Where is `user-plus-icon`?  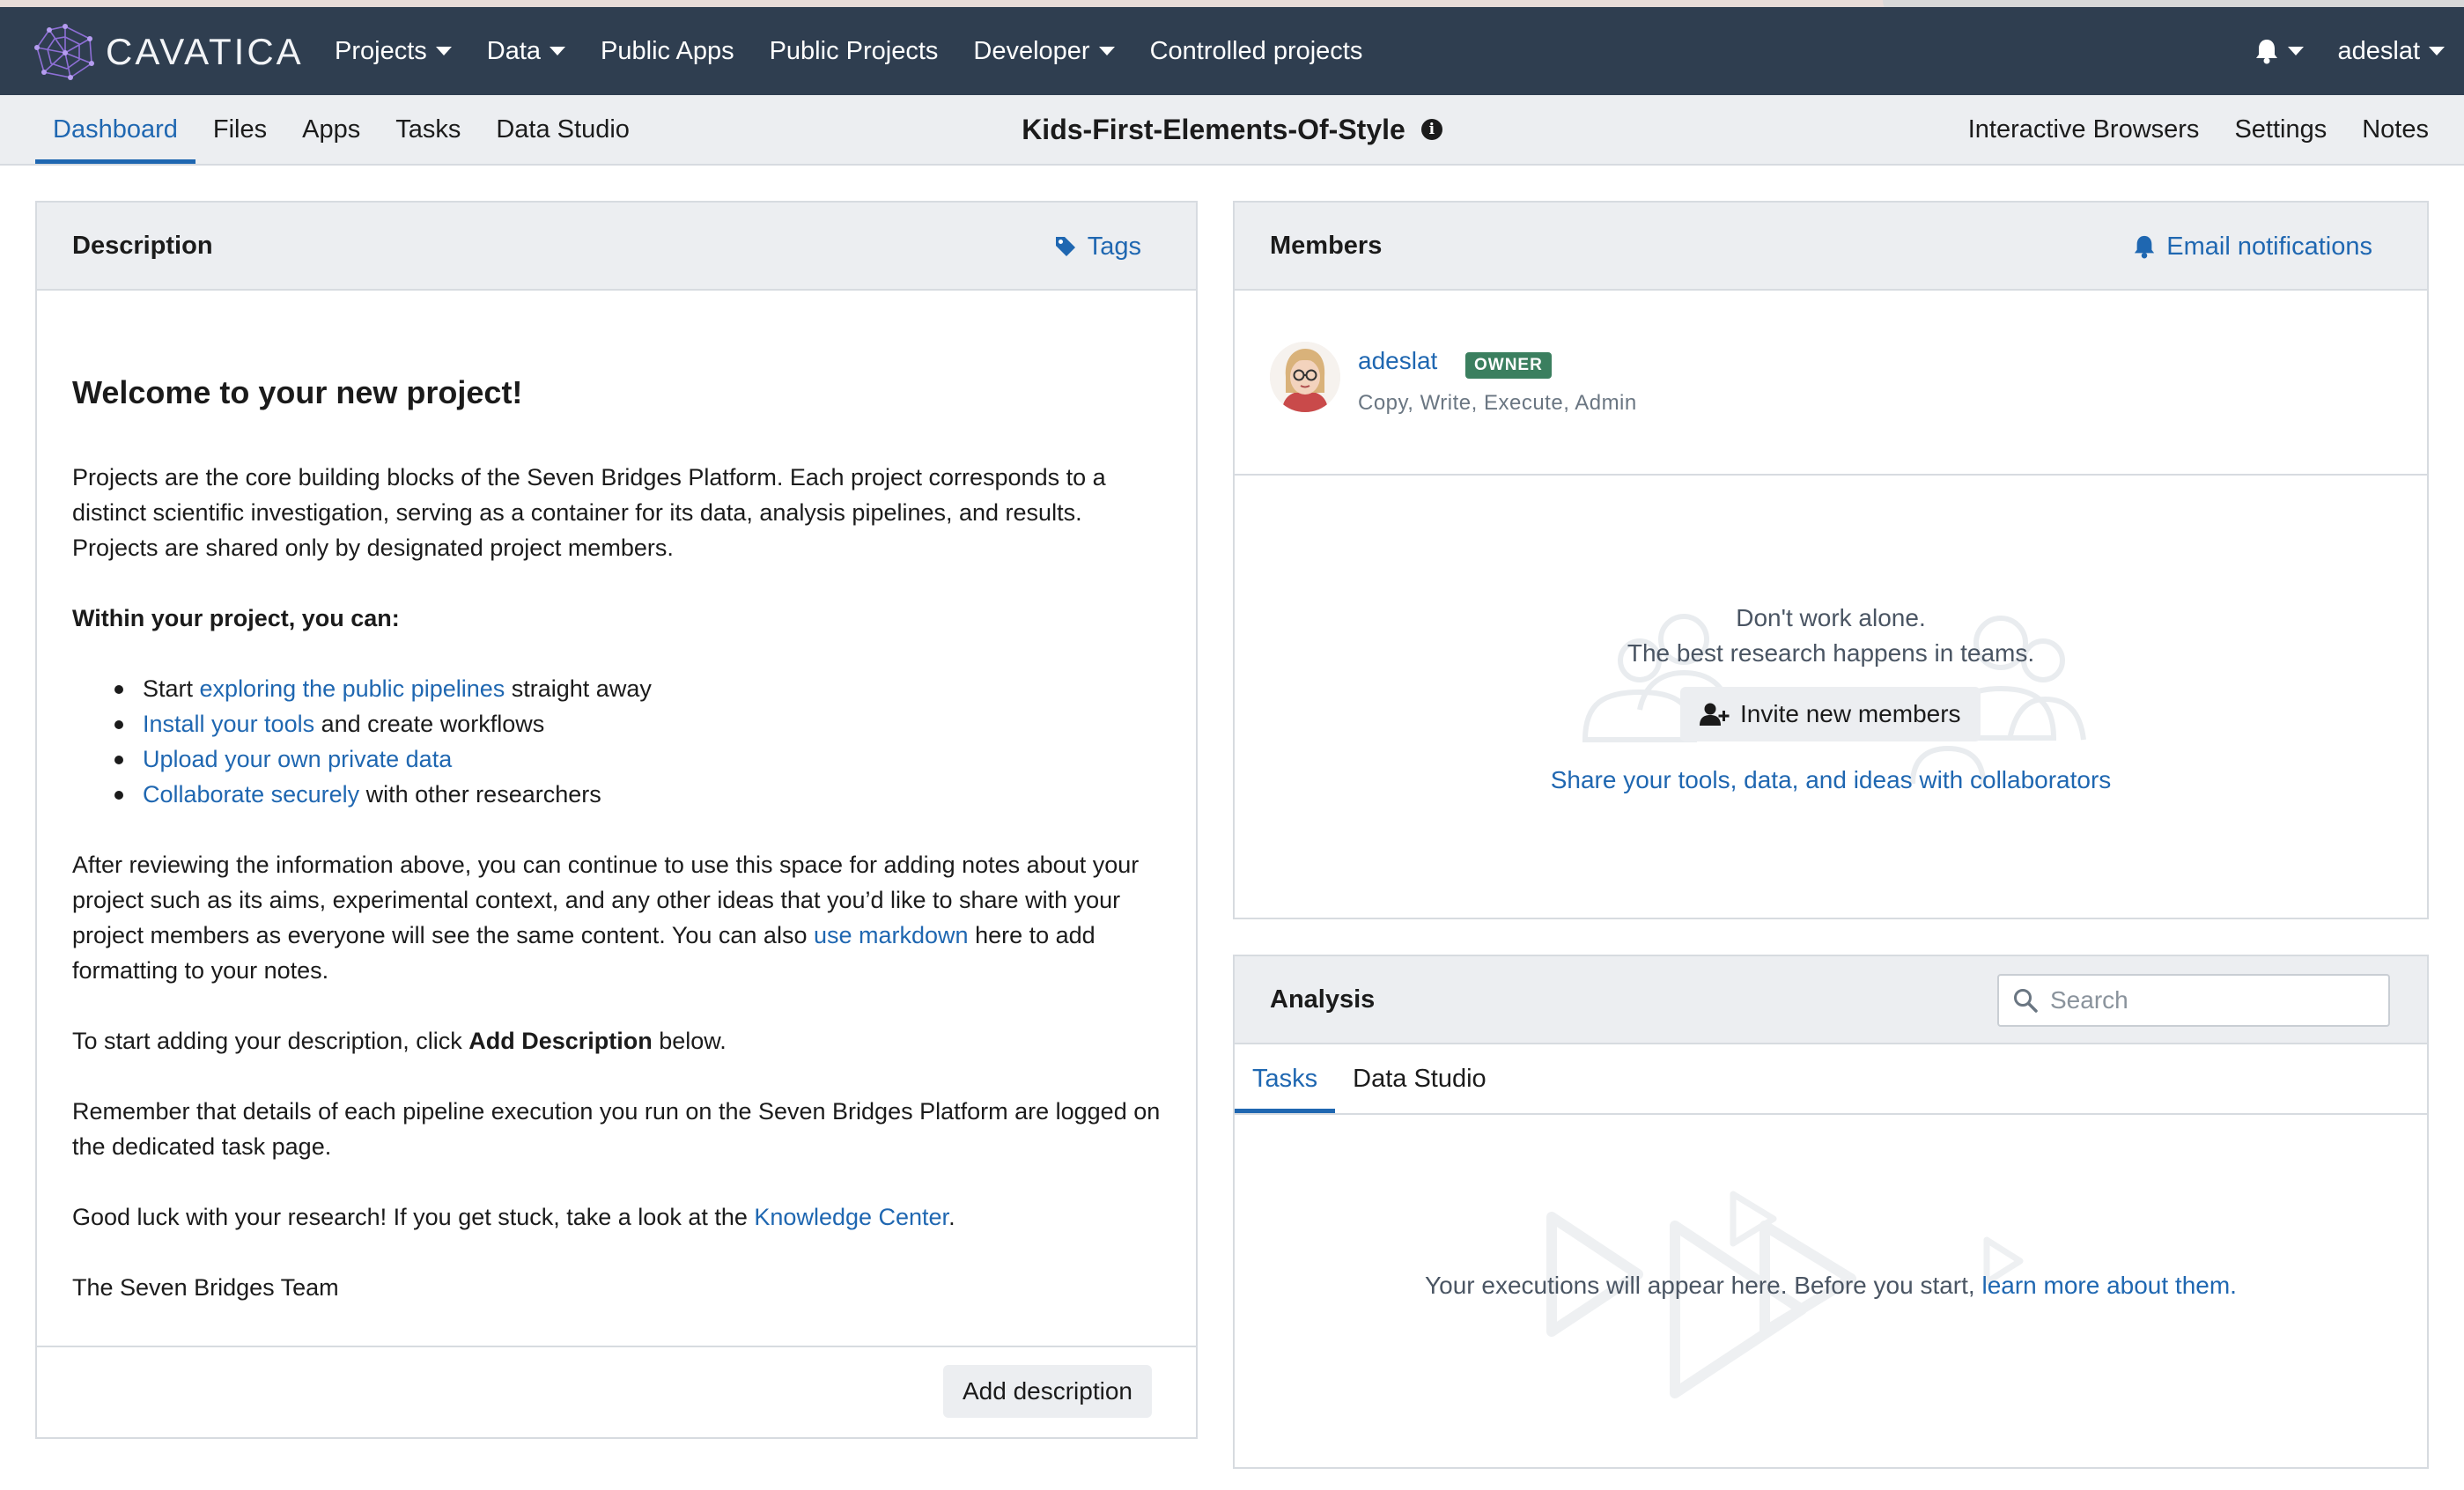 user-plus-icon is located at coordinates (1715, 714).